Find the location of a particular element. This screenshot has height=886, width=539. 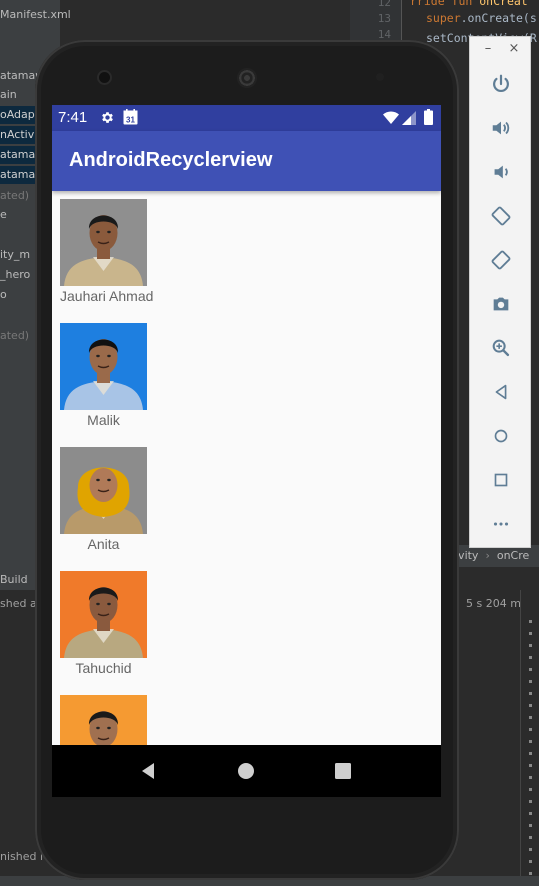

hero-name: Tahuchid is located at coordinates (103, 668).